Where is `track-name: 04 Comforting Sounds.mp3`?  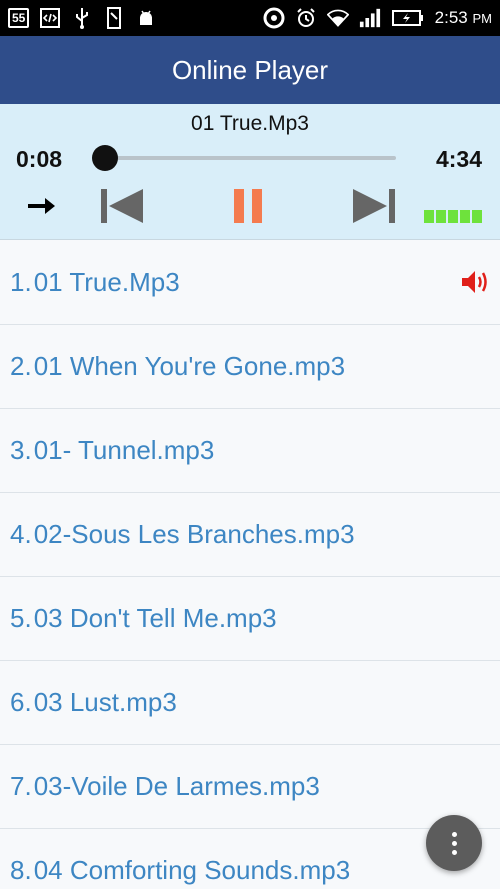 track-name: 04 Comforting Sounds.mp3 is located at coordinates (192, 870).